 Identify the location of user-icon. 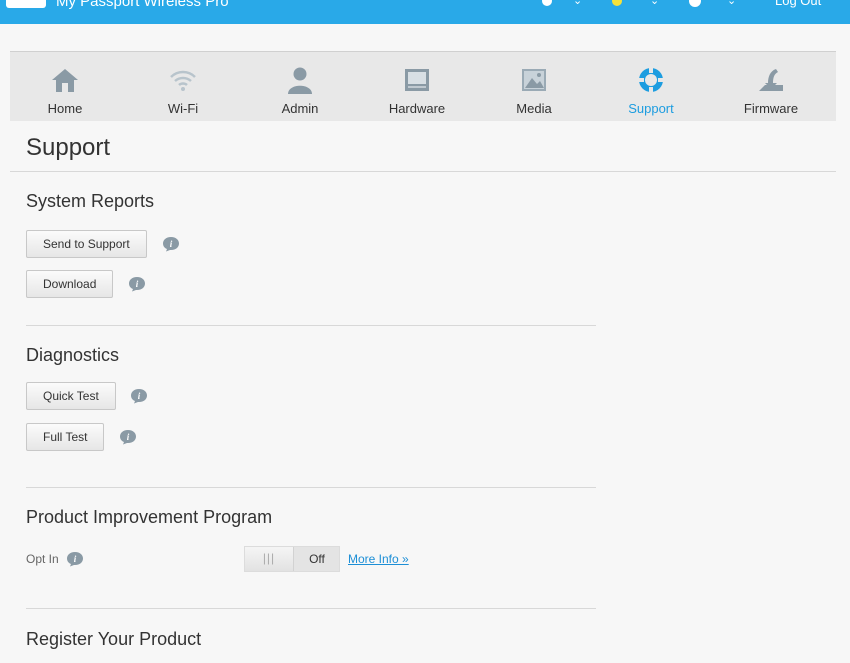
(300, 80).